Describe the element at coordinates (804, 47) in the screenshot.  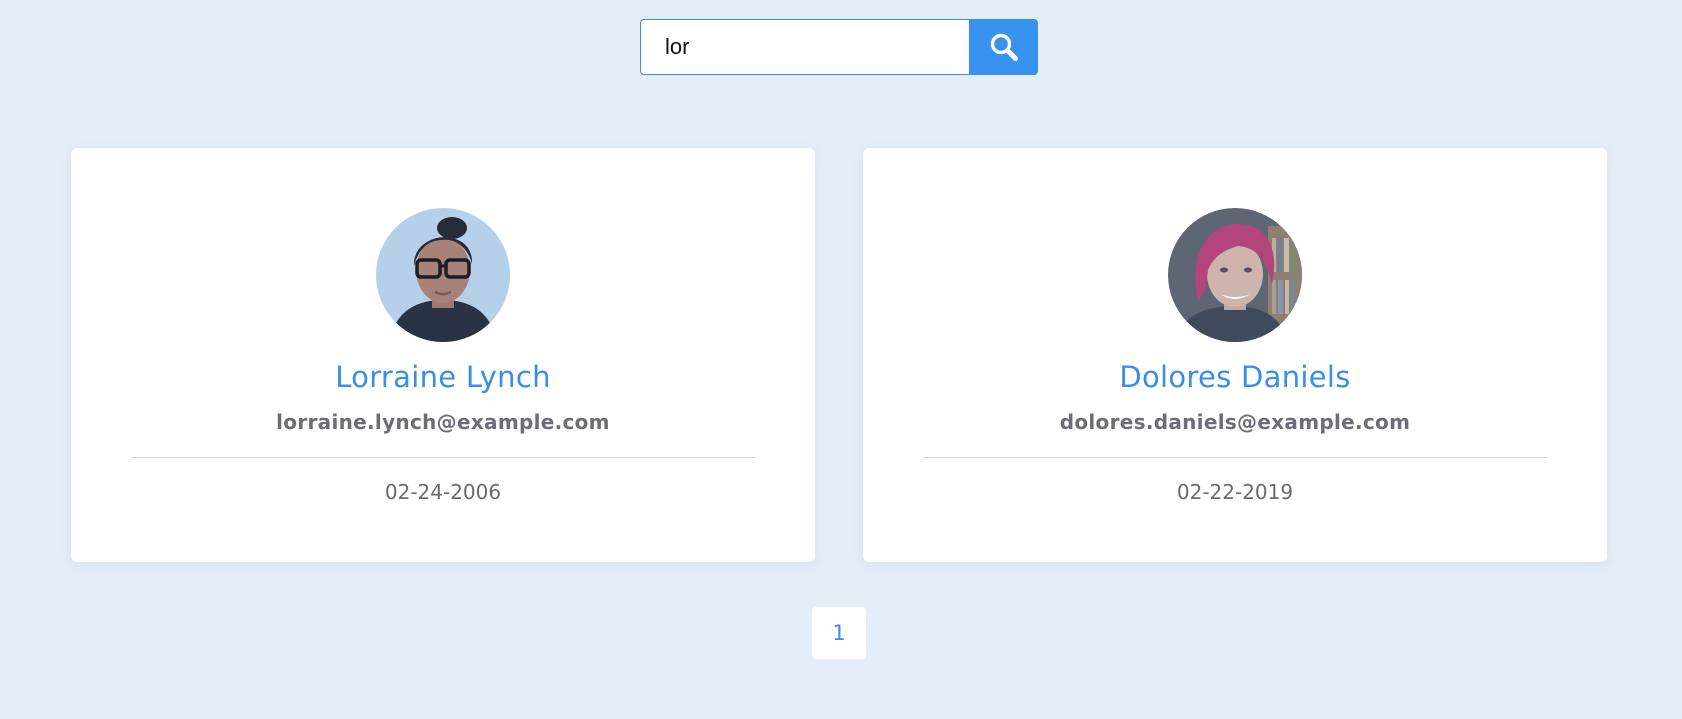
I see `search-input` at that location.